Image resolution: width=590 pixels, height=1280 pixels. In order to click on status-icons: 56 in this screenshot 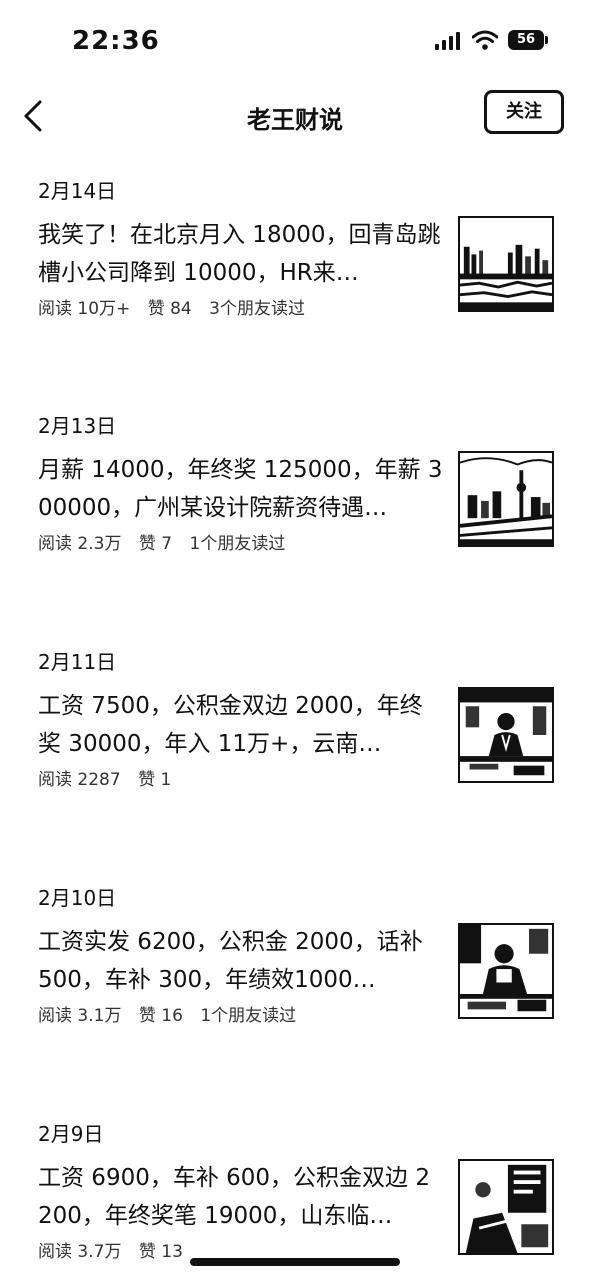, I will do `click(491, 40)`.